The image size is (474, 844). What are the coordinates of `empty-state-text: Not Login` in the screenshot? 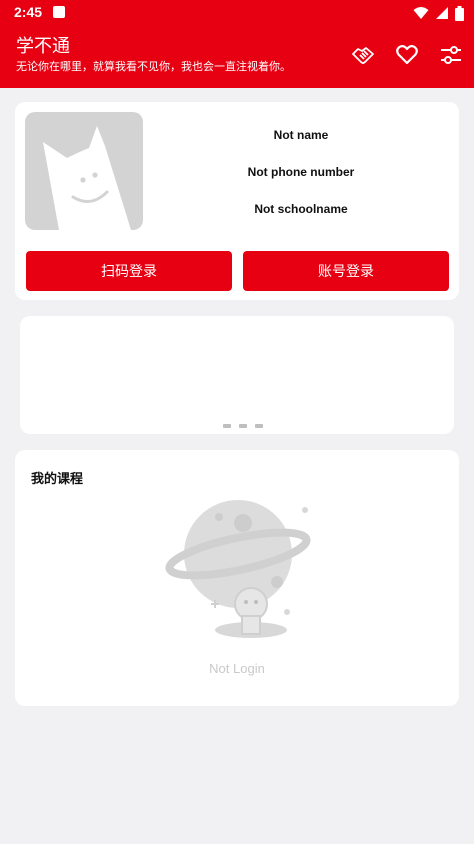 It's located at (237, 668).